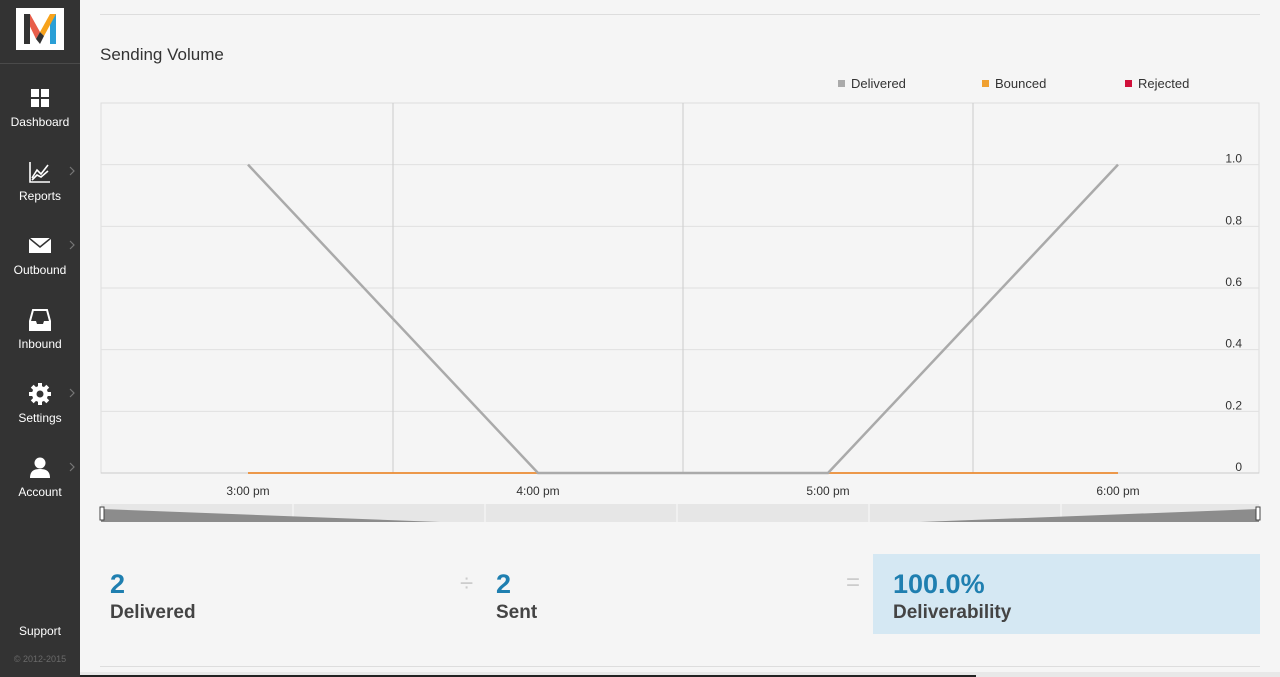 The height and width of the screenshot is (677, 1280). I want to click on sidebar-item-reports: Reports, so click(40, 195).